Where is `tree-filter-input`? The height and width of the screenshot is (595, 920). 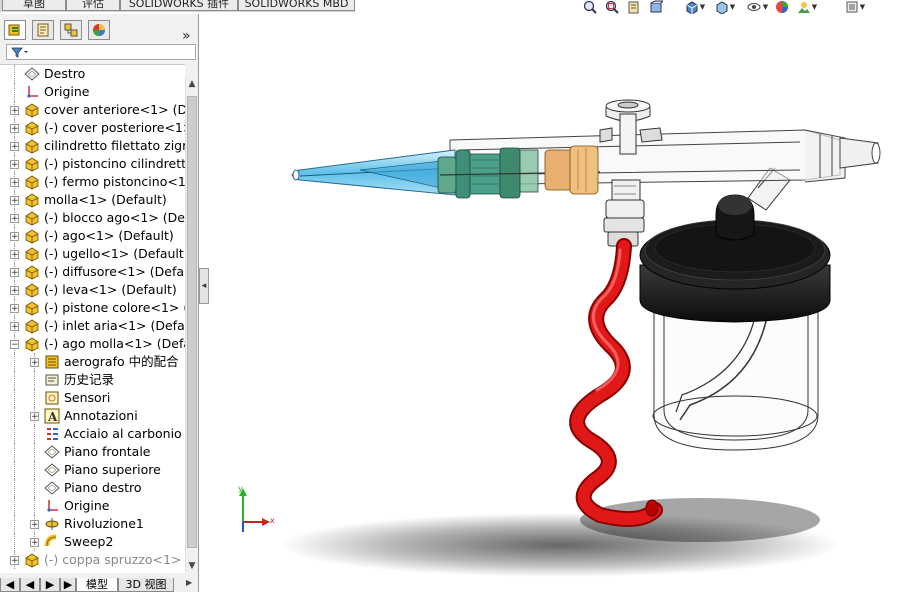 tree-filter-input is located at coordinates (101, 52).